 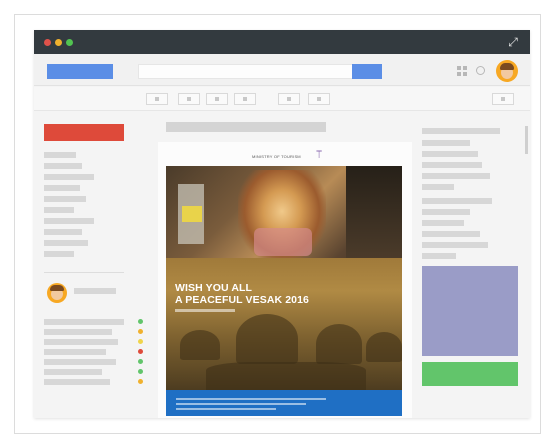 What do you see at coordinates (367, 71) in the screenshot?
I see `search-button` at bounding box center [367, 71].